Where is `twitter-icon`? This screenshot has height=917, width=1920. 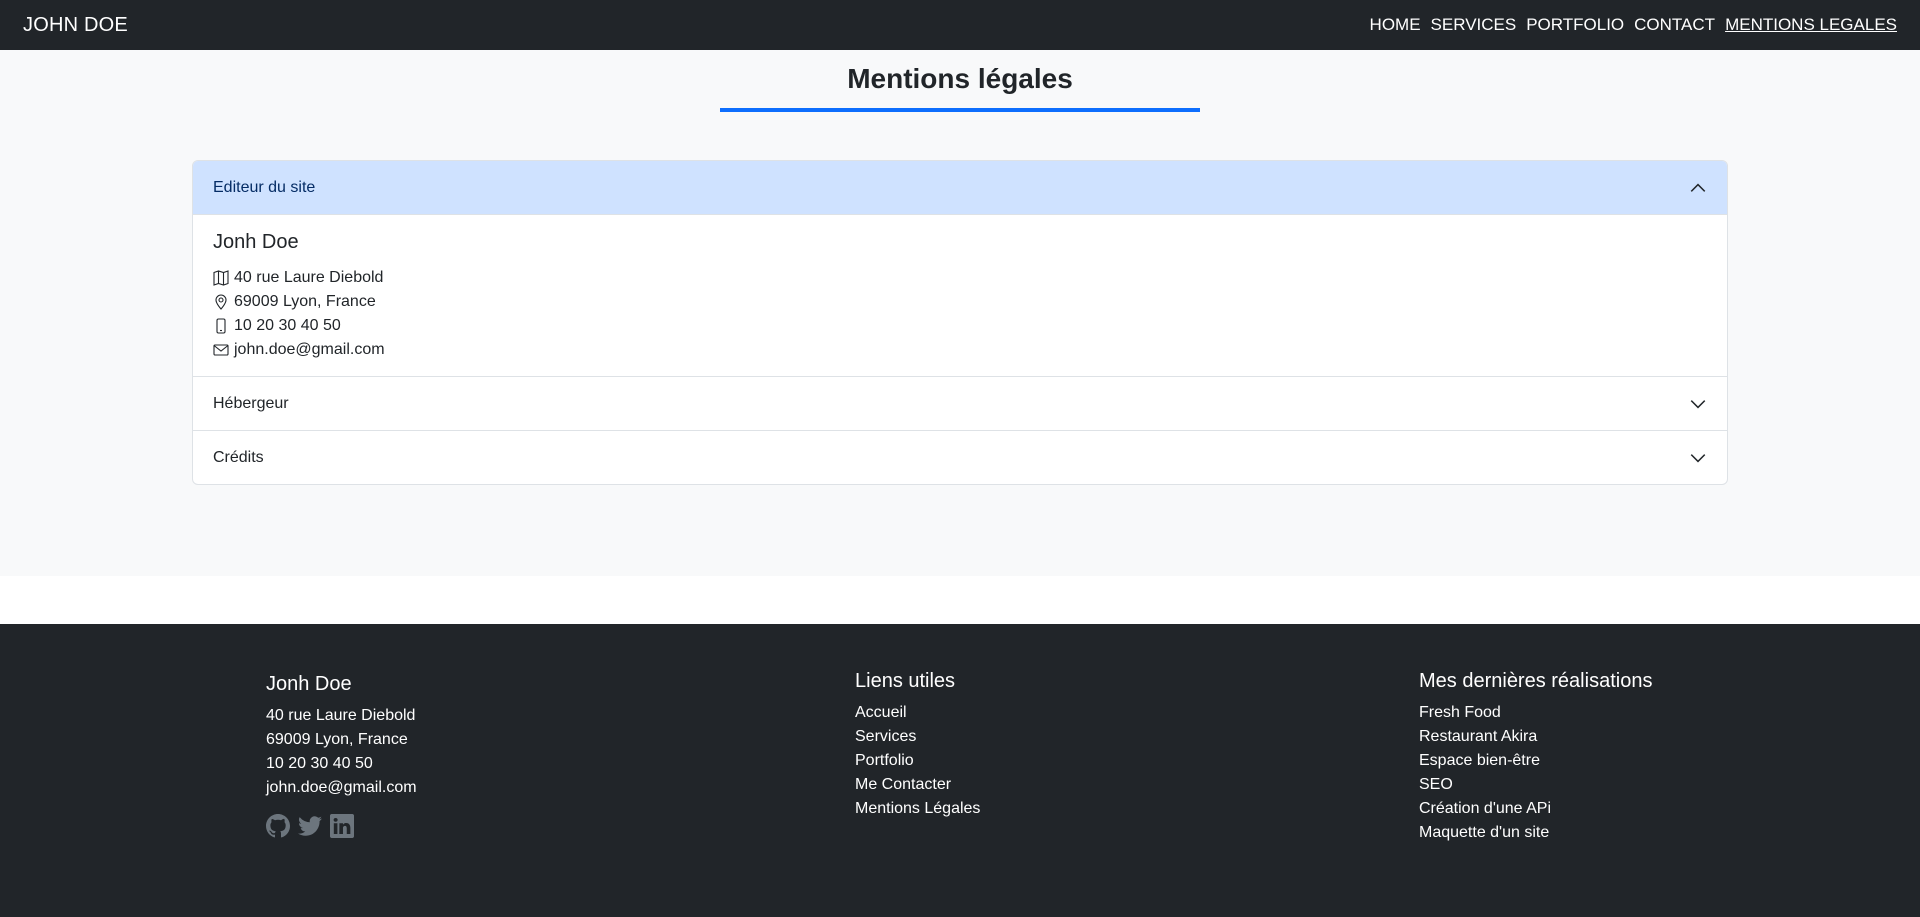
twitter-icon is located at coordinates (310, 826).